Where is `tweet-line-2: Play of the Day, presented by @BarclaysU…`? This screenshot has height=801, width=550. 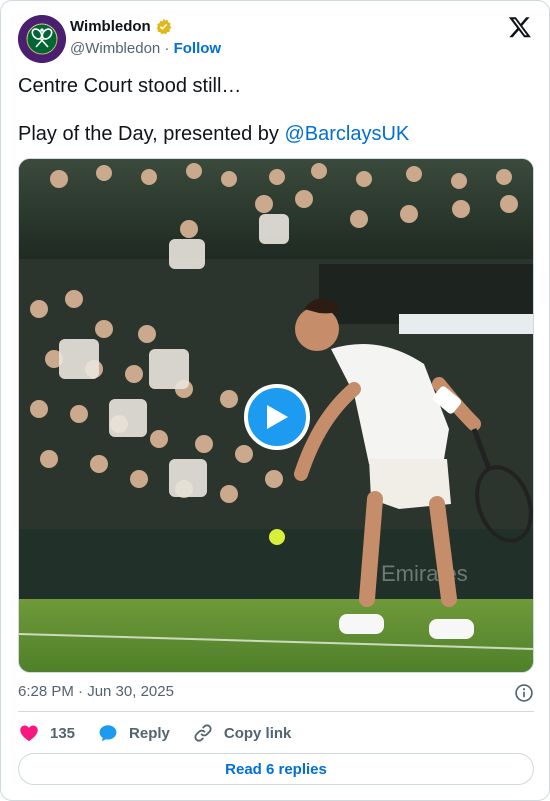 tweet-line-2: Play of the Day, presented by @BarclaysU… is located at coordinates (276, 134).